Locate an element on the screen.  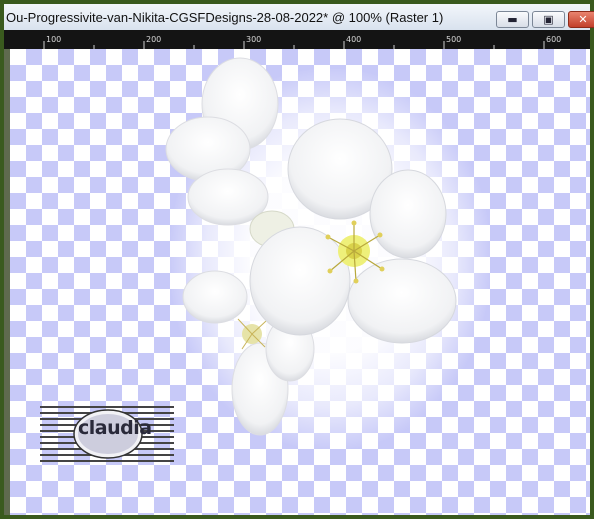
ruler-label: 600 is located at coordinates (553, 39).